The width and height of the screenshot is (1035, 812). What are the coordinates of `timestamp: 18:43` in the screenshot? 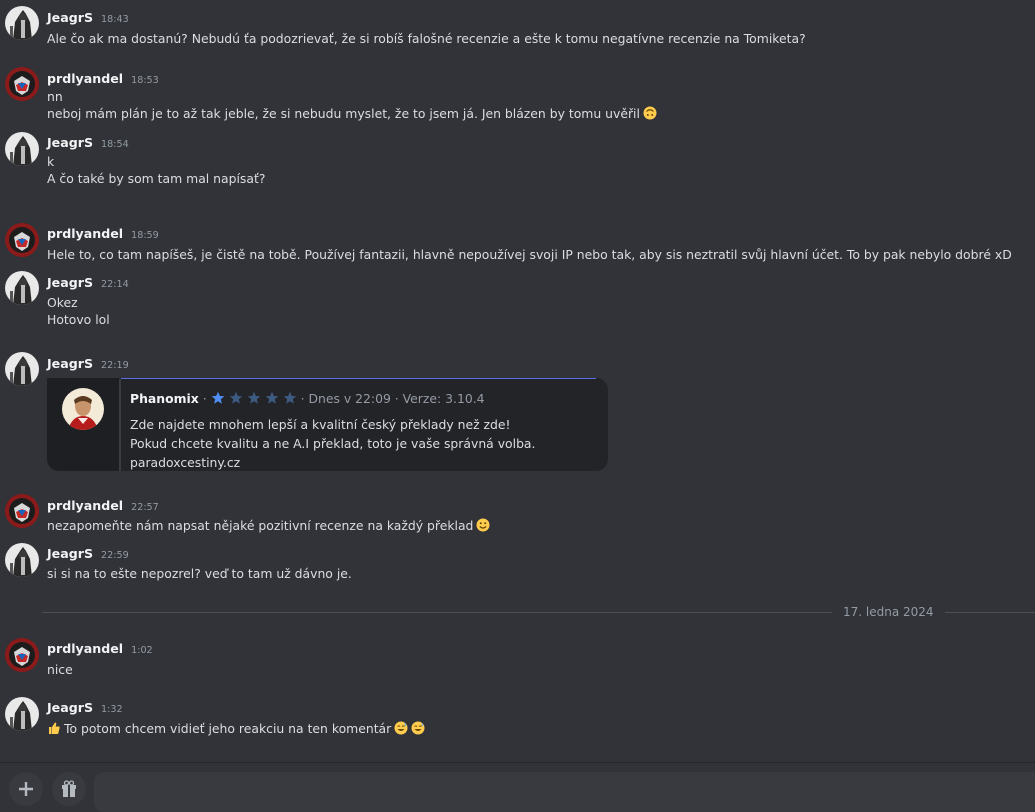 It's located at (115, 19).